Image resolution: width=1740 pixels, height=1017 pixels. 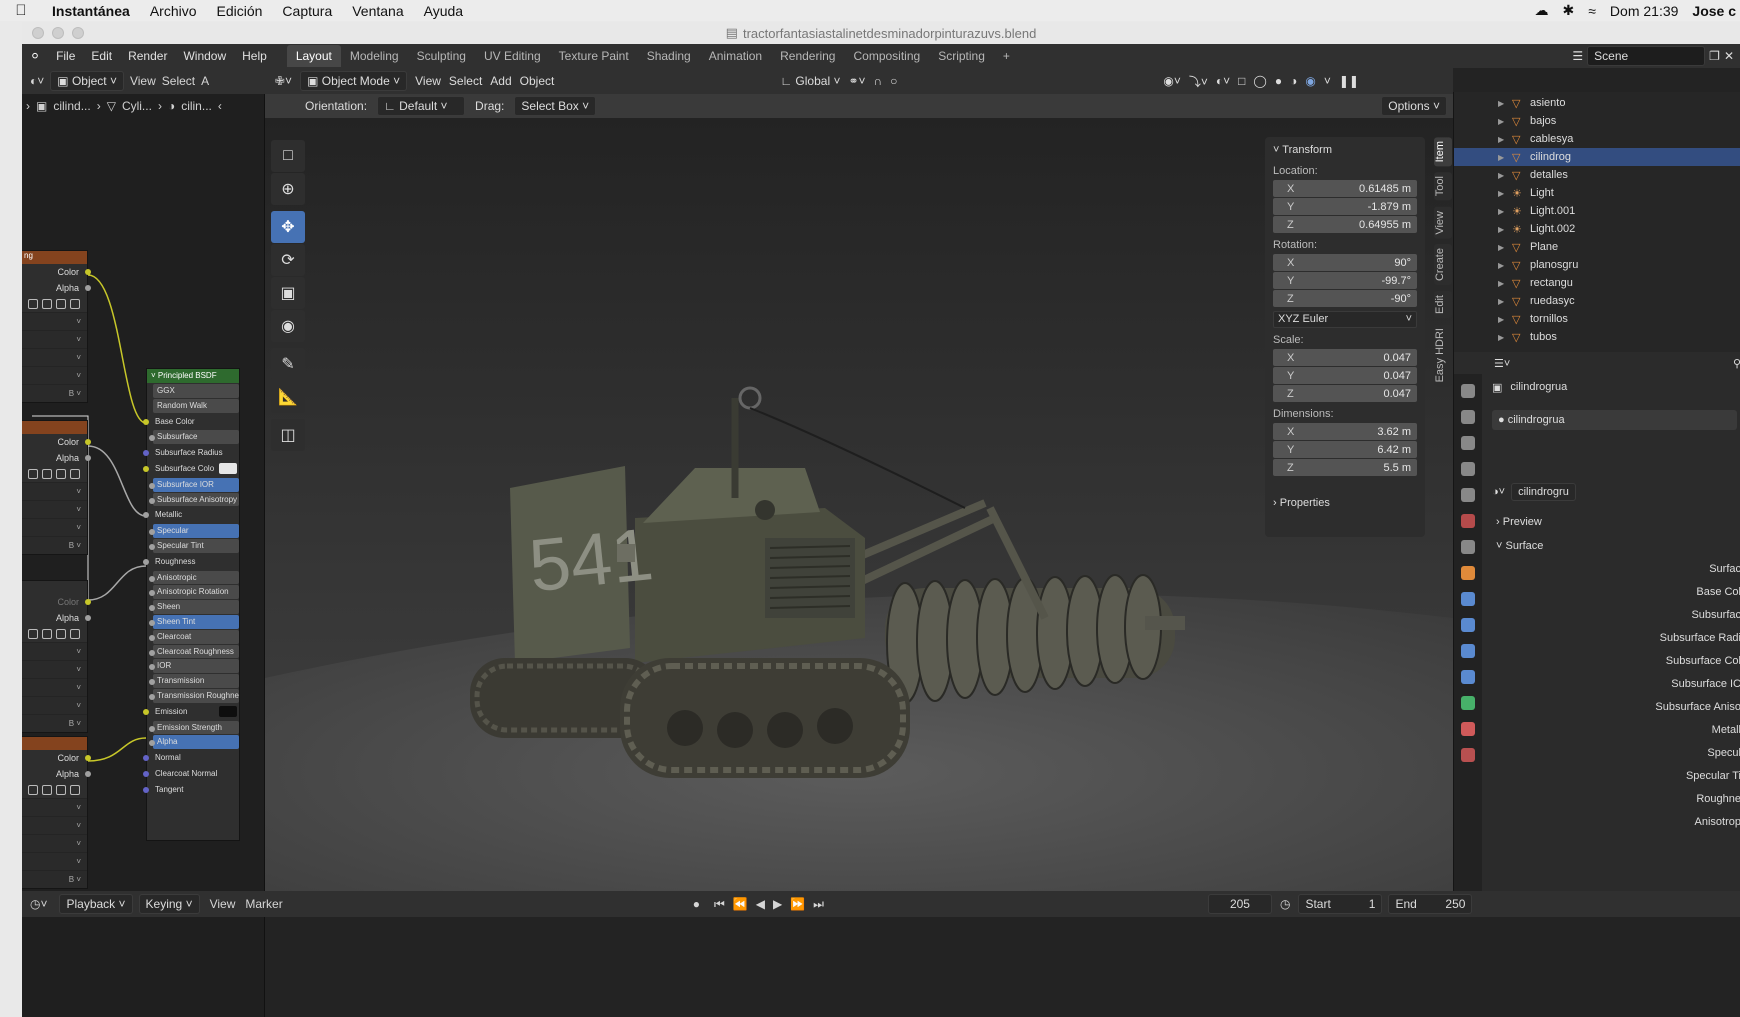 What do you see at coordinates (194, 437) in the screenshot?
I see `bsdf-input-row: Subsurface` at bounding box center [194, 437].